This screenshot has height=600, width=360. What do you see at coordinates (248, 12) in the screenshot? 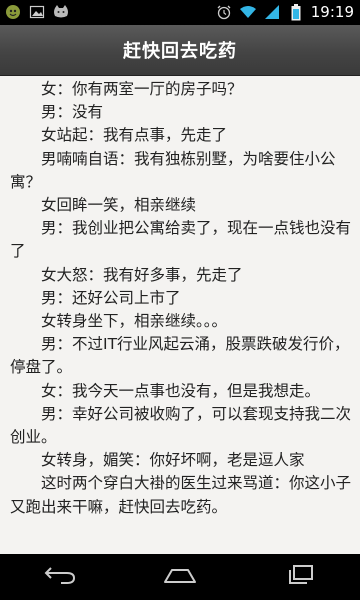
I see `wifi-icon` at bounding box center [248, 12].